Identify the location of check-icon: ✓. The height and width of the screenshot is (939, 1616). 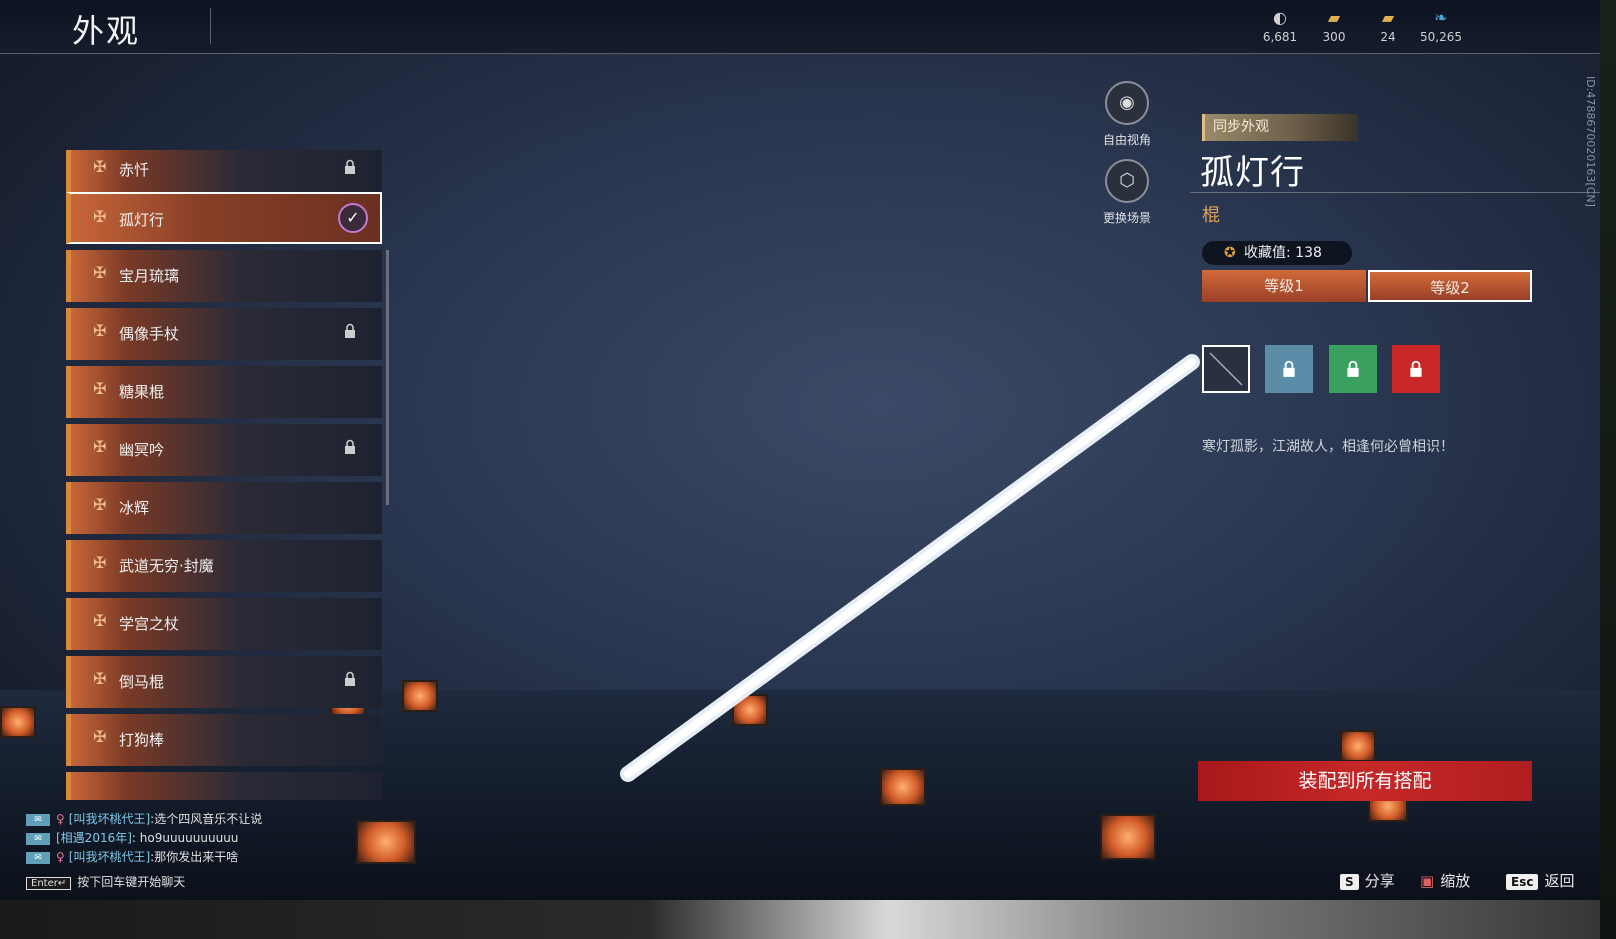
(353, 218).